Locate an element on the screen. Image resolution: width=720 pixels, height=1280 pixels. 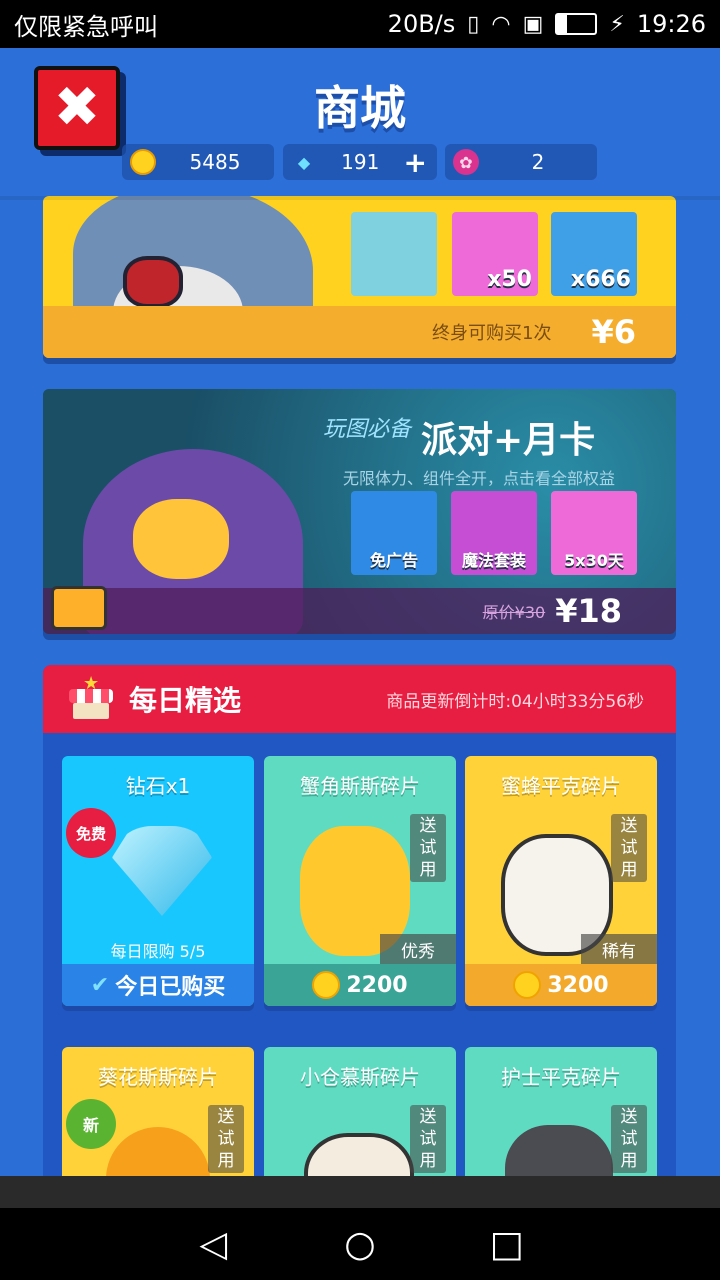
page-title: 商城 is located at coordinates (360, 108).